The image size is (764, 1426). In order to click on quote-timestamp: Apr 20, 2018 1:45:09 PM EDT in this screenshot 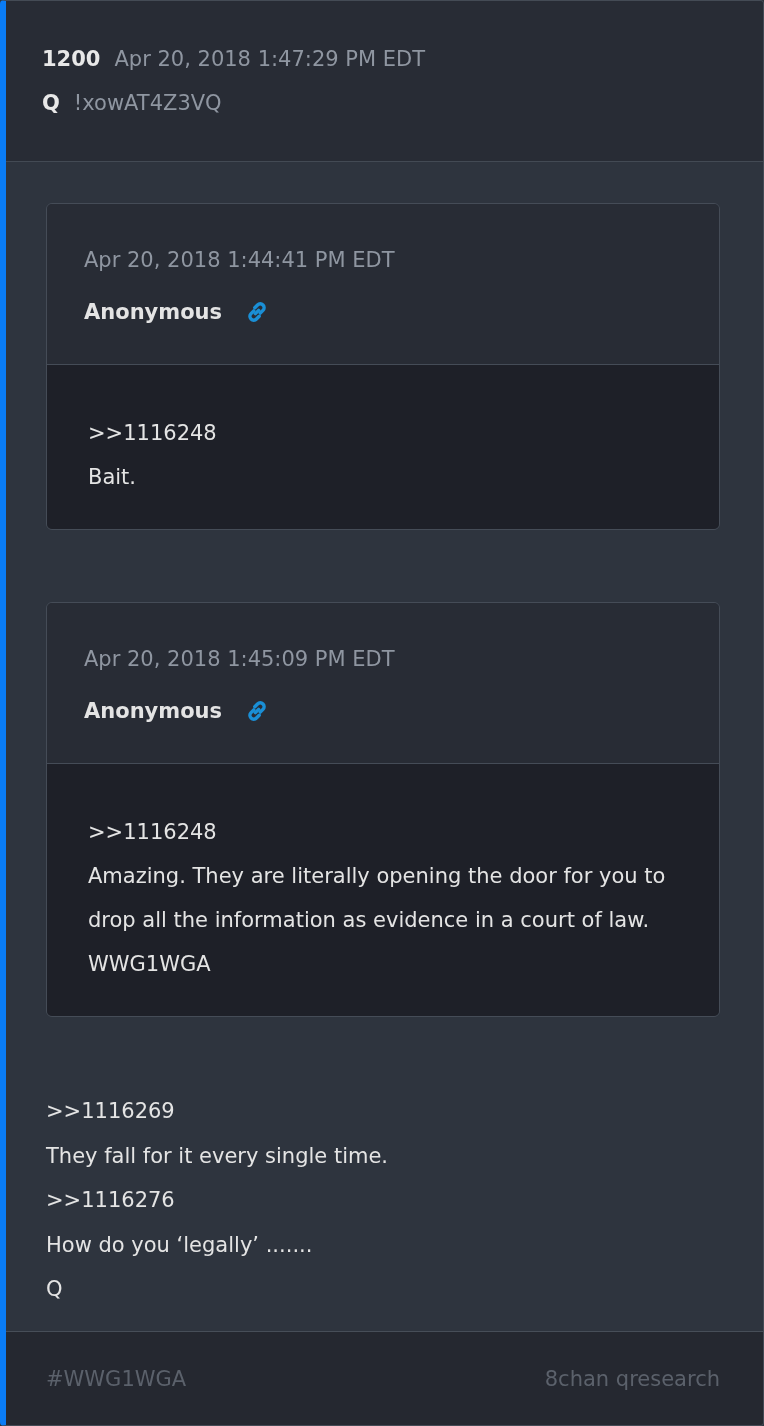, I will do `click(240, 660)`.